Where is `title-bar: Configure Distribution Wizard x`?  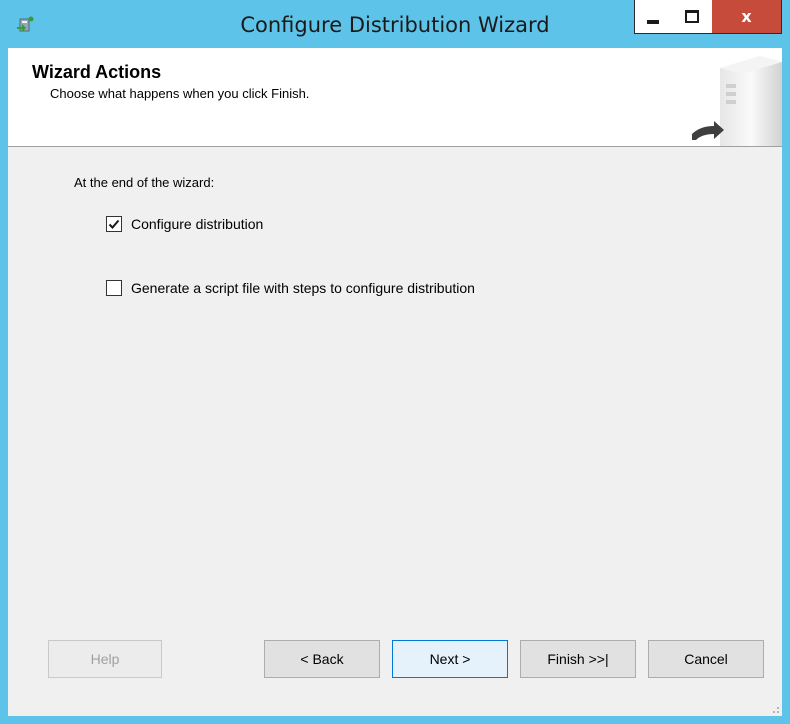 title-bar: Configure Distribution Wizard x is located at coordinates (395, 24).